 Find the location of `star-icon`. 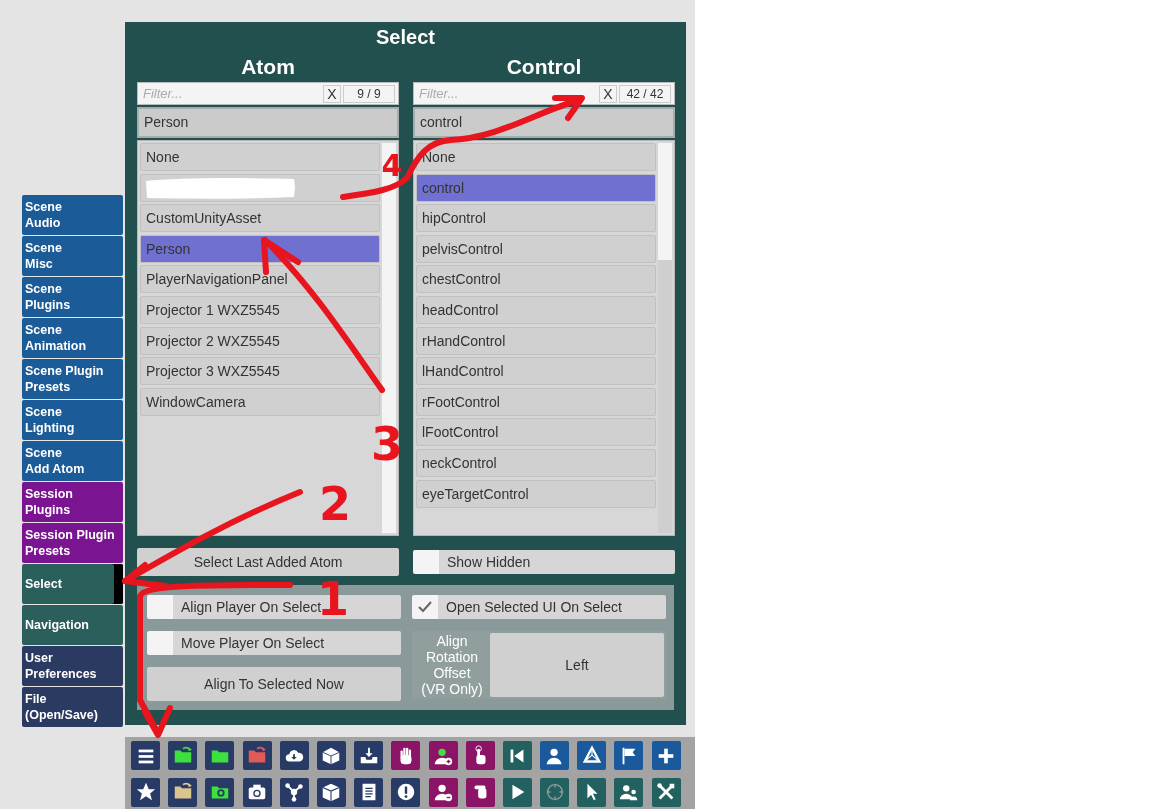

star-icon is located at coordinates (145, 792).